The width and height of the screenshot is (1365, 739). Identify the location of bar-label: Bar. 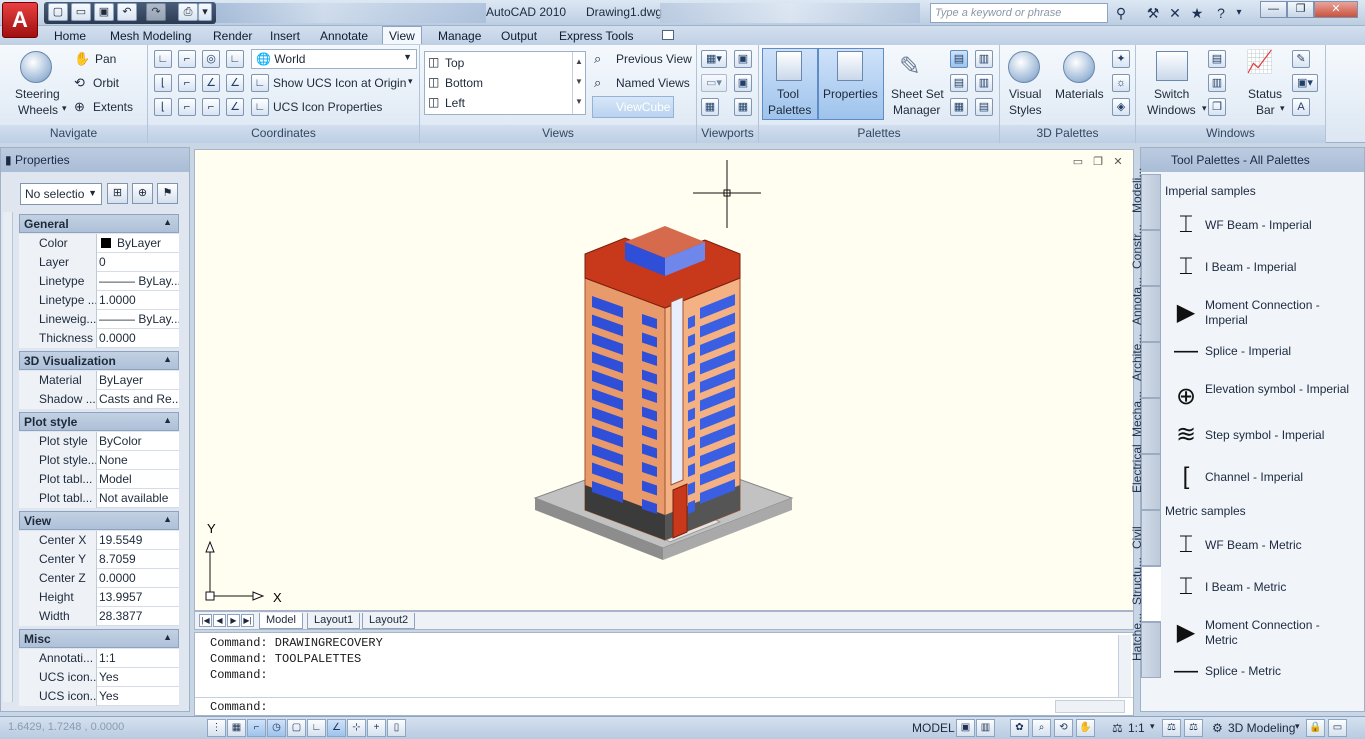
(1265, 110).